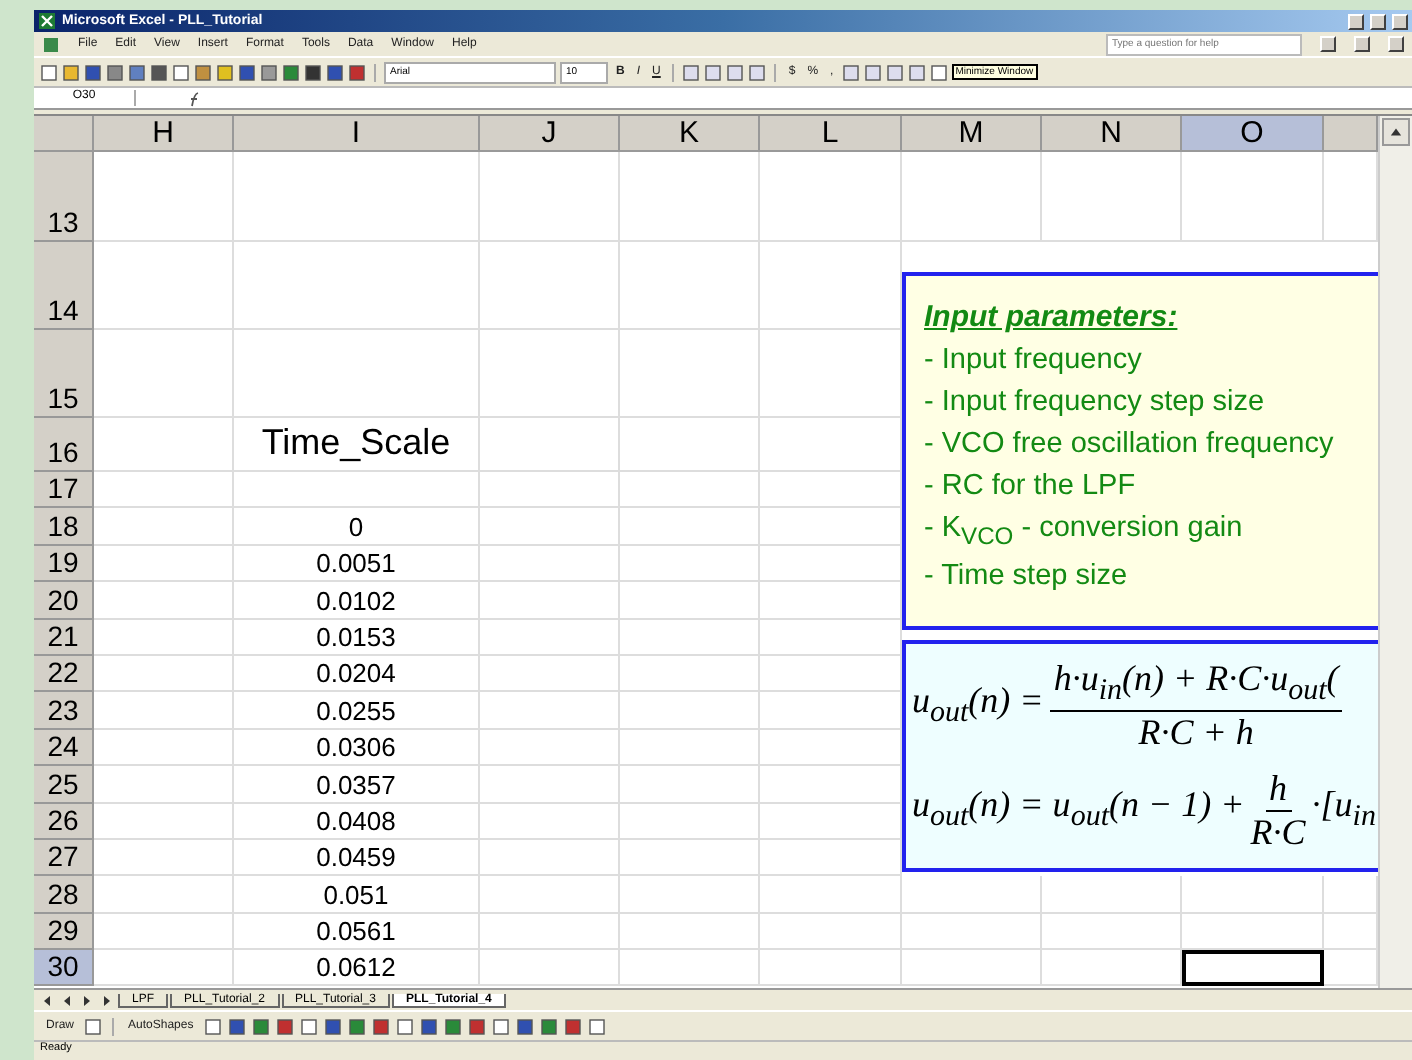 This screenshot has width=1412, height=1060. I want to click on row-header: 24, so click(64, 748).